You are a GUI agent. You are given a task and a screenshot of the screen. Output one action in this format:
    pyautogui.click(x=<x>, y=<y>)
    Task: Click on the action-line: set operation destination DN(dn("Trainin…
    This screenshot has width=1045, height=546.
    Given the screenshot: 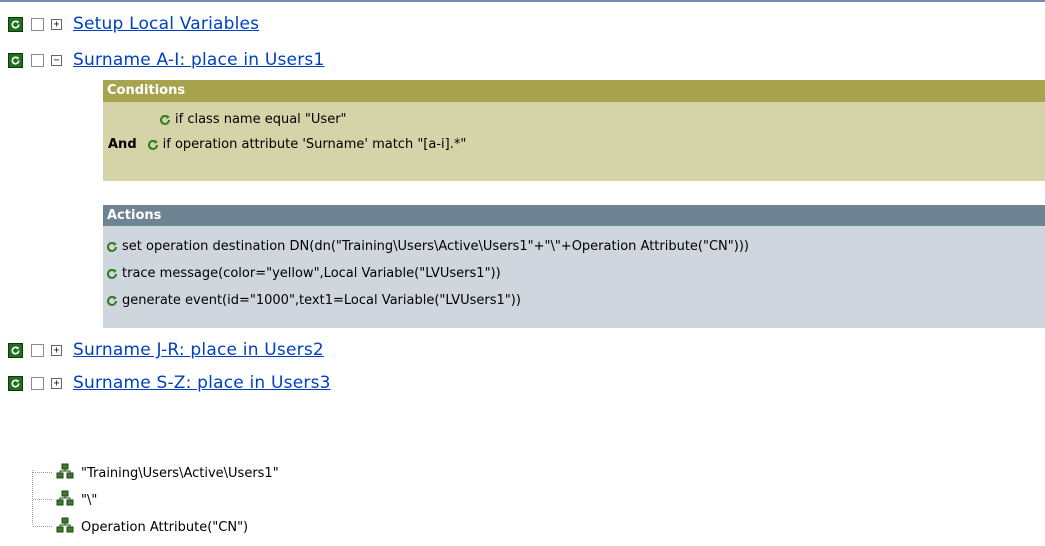 What is the action you would take?
    pyautogui.click(x=427, y=246)
    